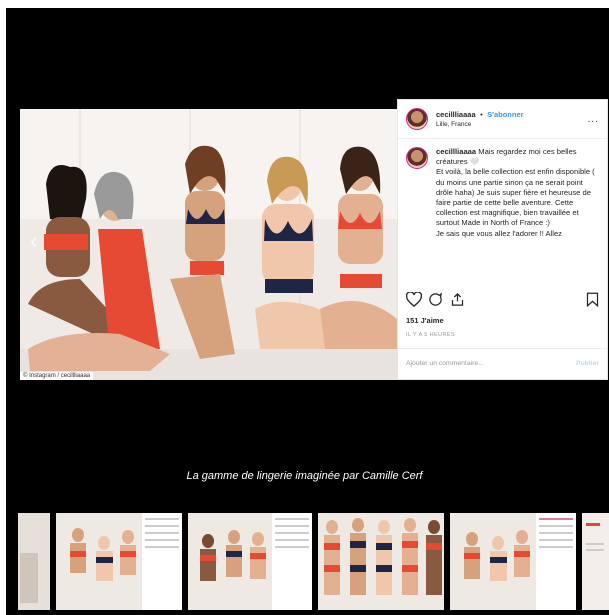 Image resolution: width=609 pixels, height=615 pixels. What do you see at coordinates (592, 299) in the screenshot?
I see `bookmark-icon` at bounding box center [592, 299].